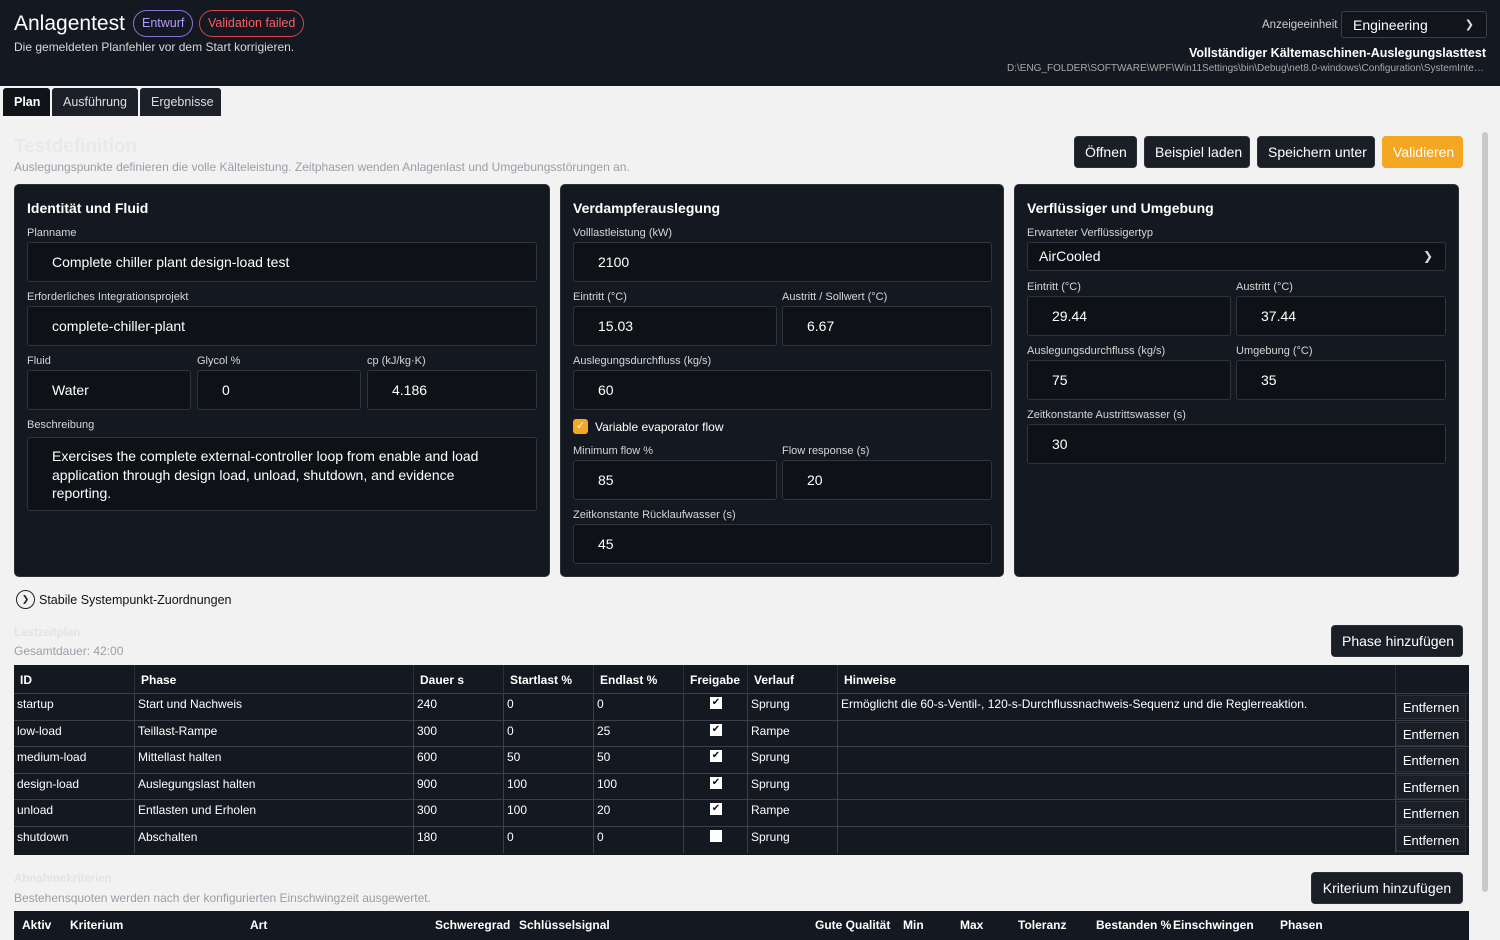 The width and height of the screenshot is (1500, 940). Describe the element at coordinates (180, 102) in the screenshot. I see `tab-ergebnisse: Ergebnisse` at that location.